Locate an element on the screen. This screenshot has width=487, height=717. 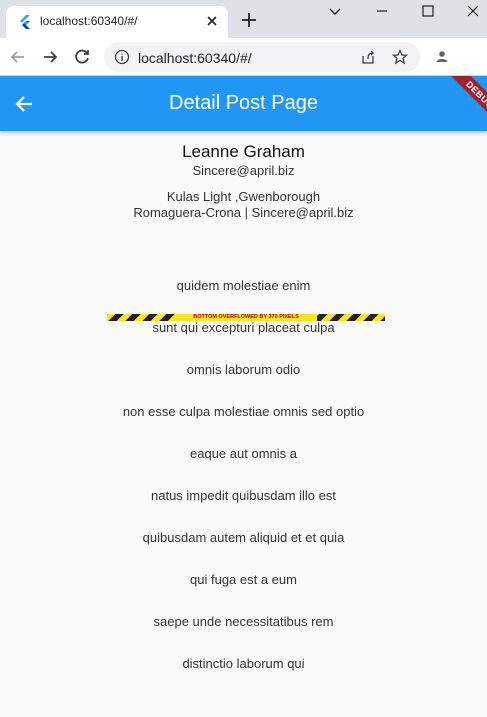
page-title: Detail Post Page is located at coordinates (243, 103).